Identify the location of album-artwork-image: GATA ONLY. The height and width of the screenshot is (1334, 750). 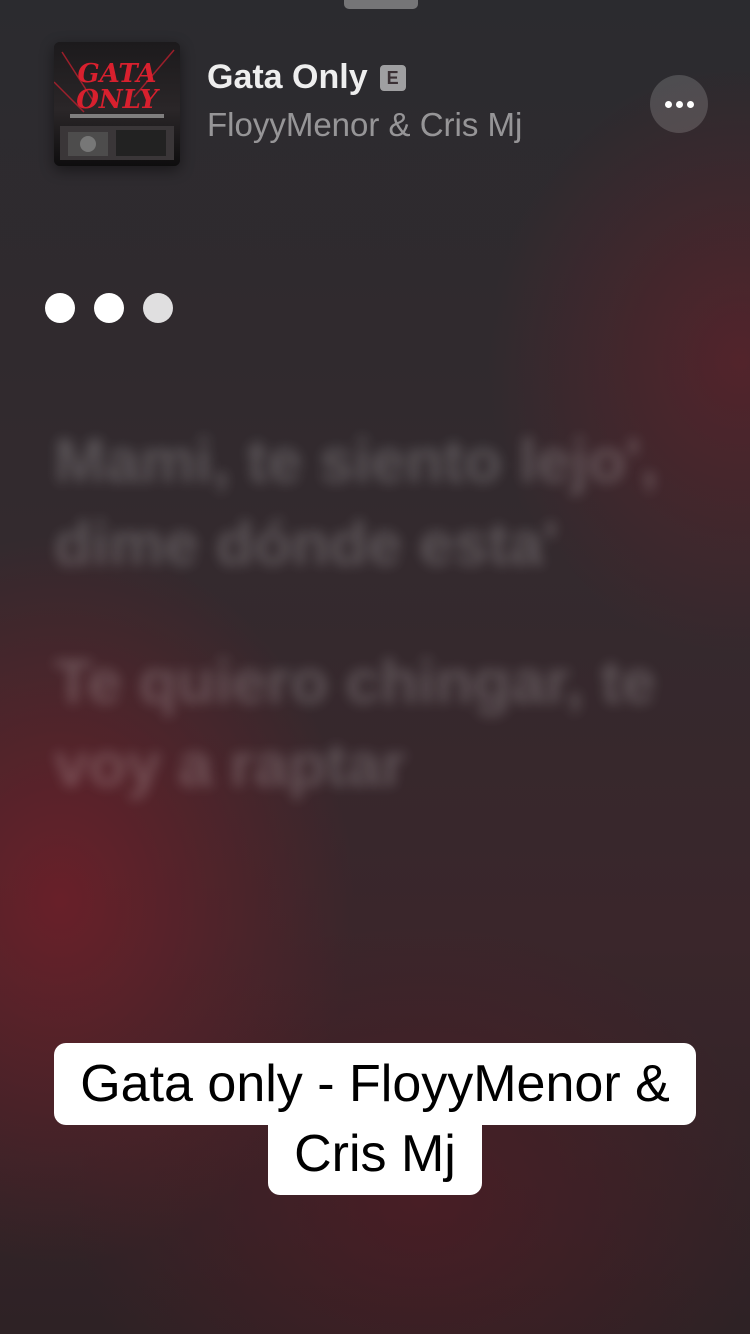
(117, 104).